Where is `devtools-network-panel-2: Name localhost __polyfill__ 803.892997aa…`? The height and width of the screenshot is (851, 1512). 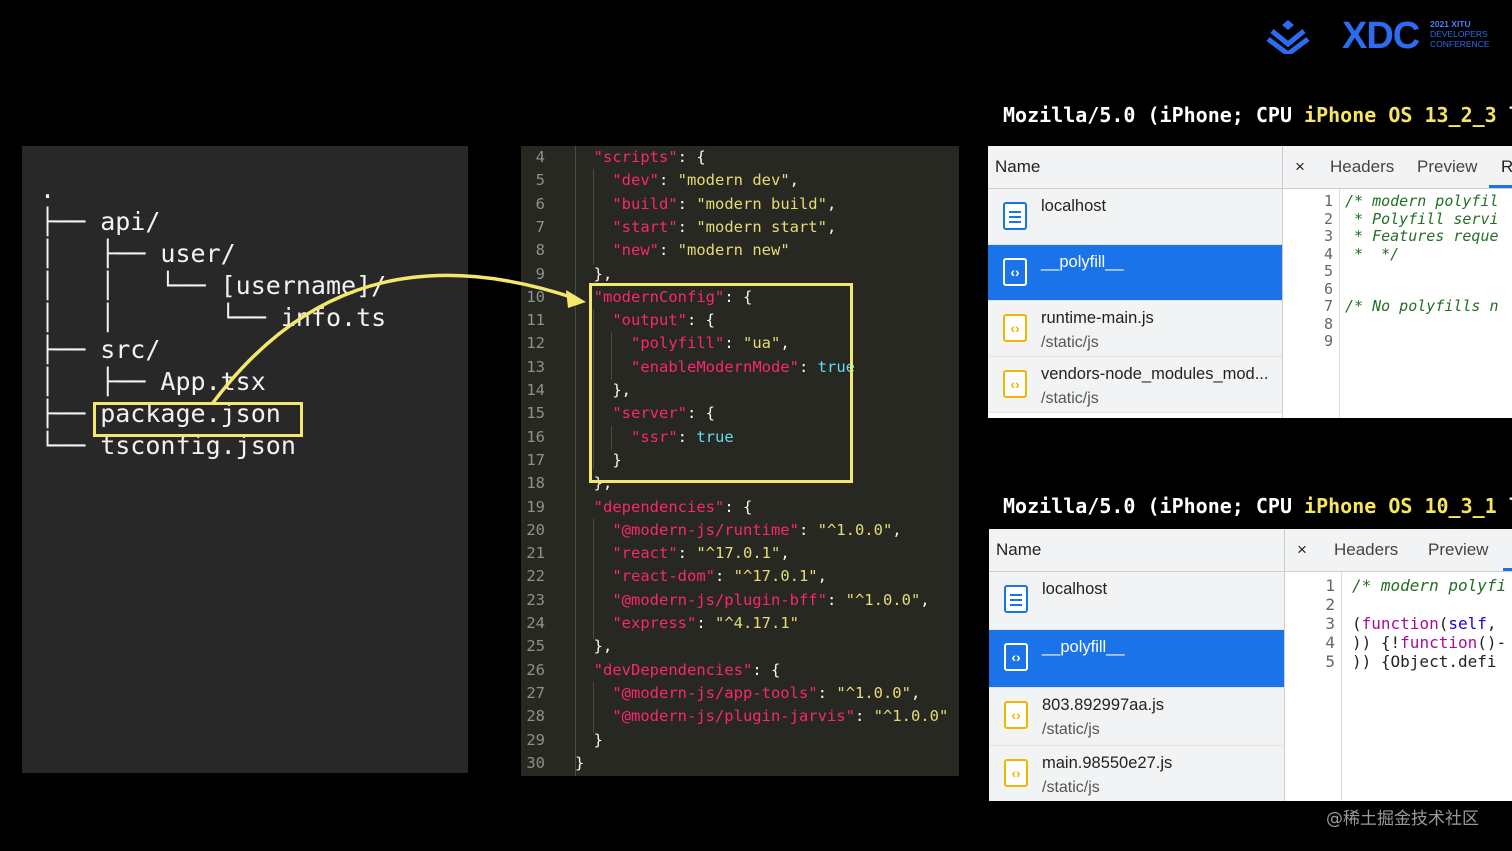 devtools-network-panel-2: Name localhost __polyfill__ 803.892997aa… is located at coordinates (1250, 665).